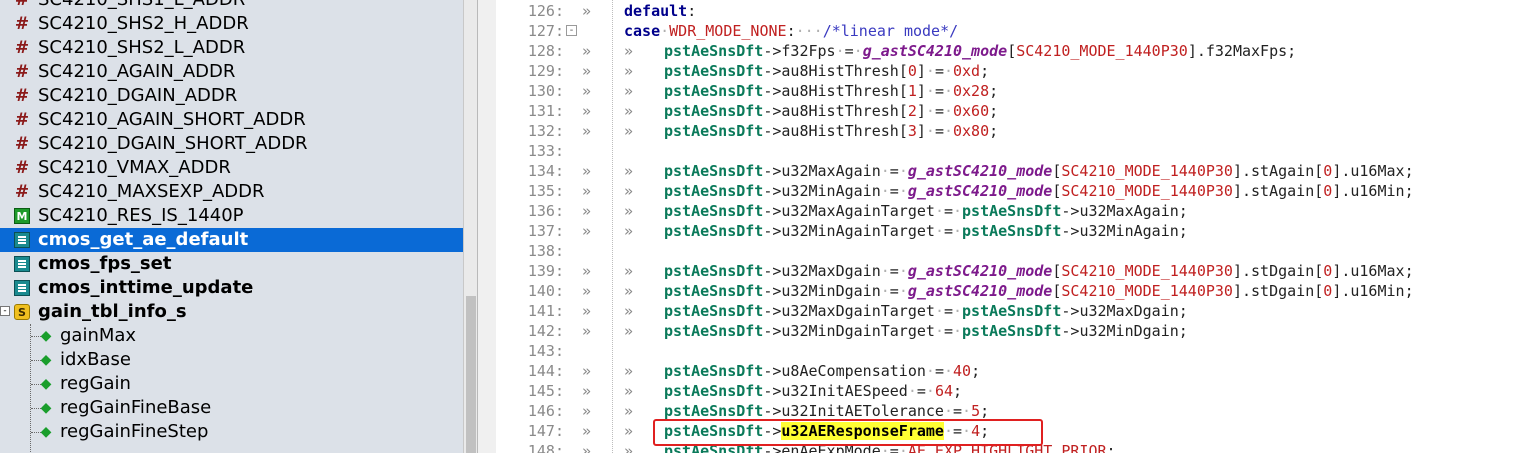 The image size is (1527, 453). What do you see at coordinates (1011, 391) in the screenshot?
I see `code-line: 145: » » pstAeSnsDft->u32InitAESpeed·=·64;` at bounding box center [1011, 391].